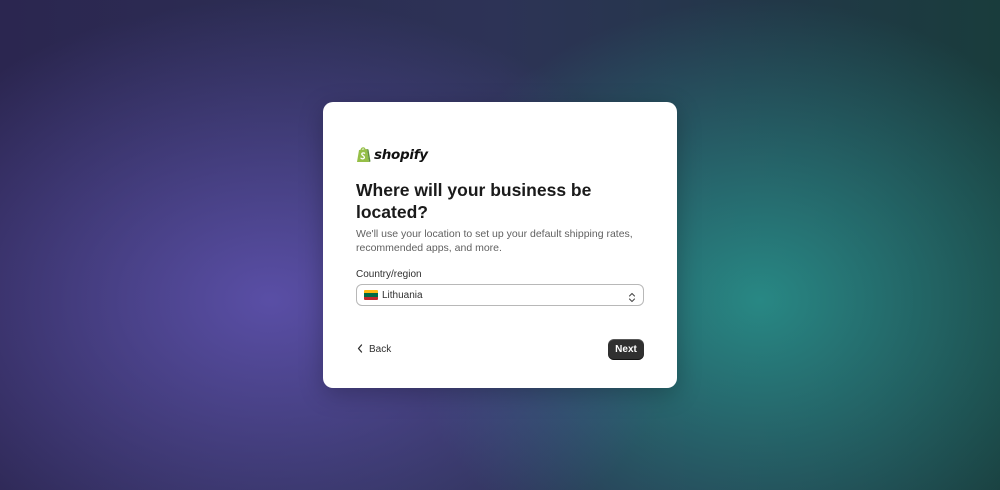  Describe the element at coordinates (474, 201) in the screenshot. I see `page-title: Where will your business be located?` at that location.